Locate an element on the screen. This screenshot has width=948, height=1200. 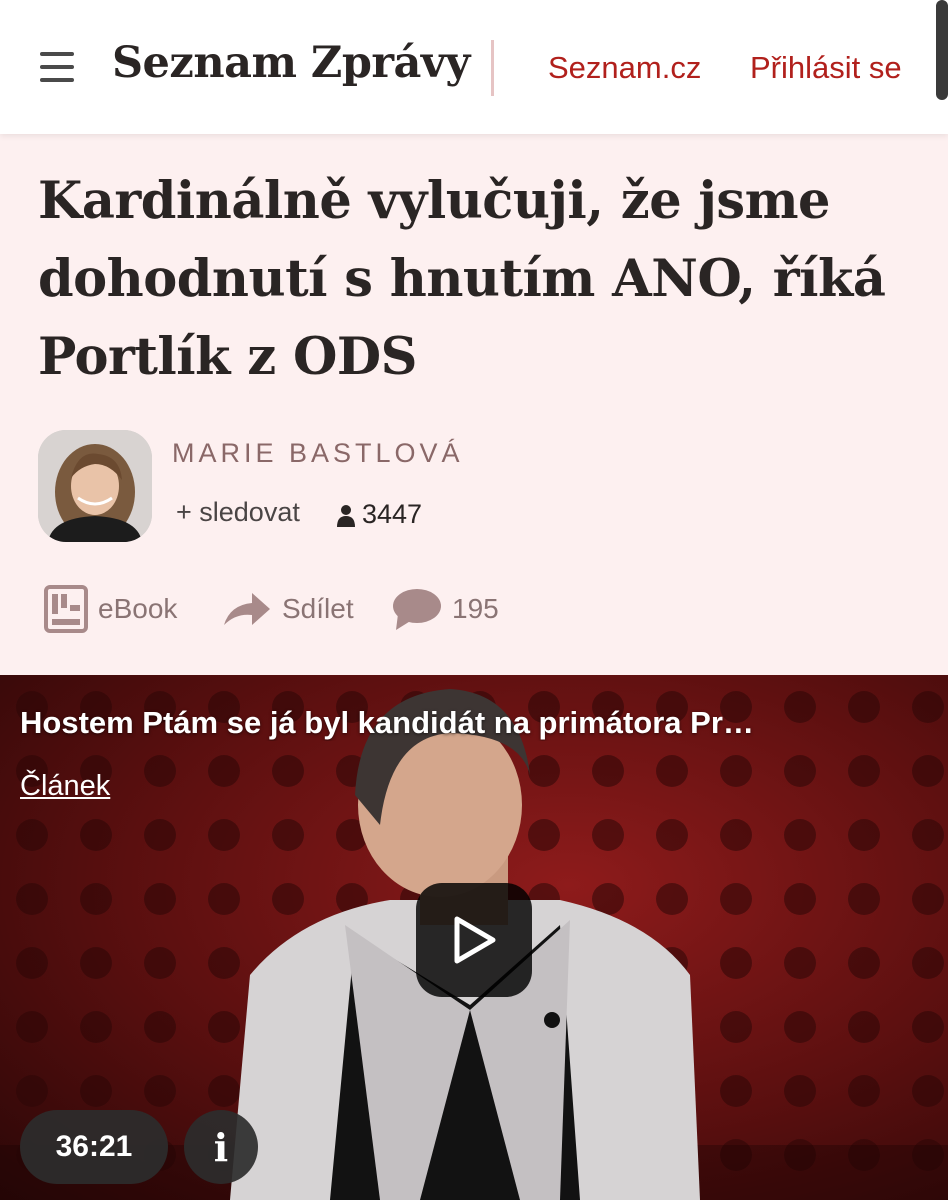
seznam-link: Seznam.cz is located at coordinates (624, 68).